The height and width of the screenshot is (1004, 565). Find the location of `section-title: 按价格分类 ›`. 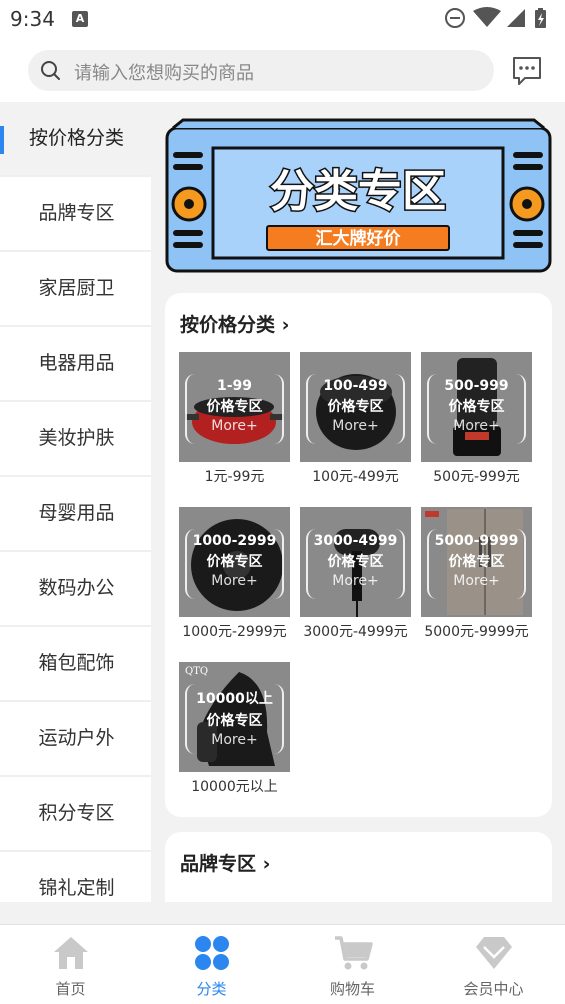

section-title: 按价格分类 › is located at coordinates (234, 323).